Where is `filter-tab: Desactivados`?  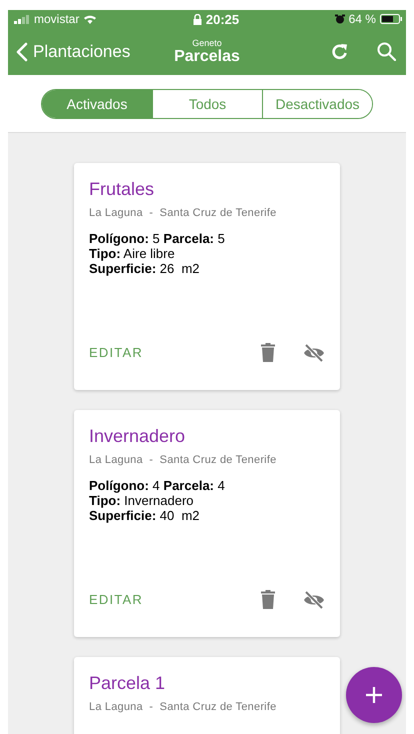
filter-tab: Desactivados is located at coordinates (317, 104).